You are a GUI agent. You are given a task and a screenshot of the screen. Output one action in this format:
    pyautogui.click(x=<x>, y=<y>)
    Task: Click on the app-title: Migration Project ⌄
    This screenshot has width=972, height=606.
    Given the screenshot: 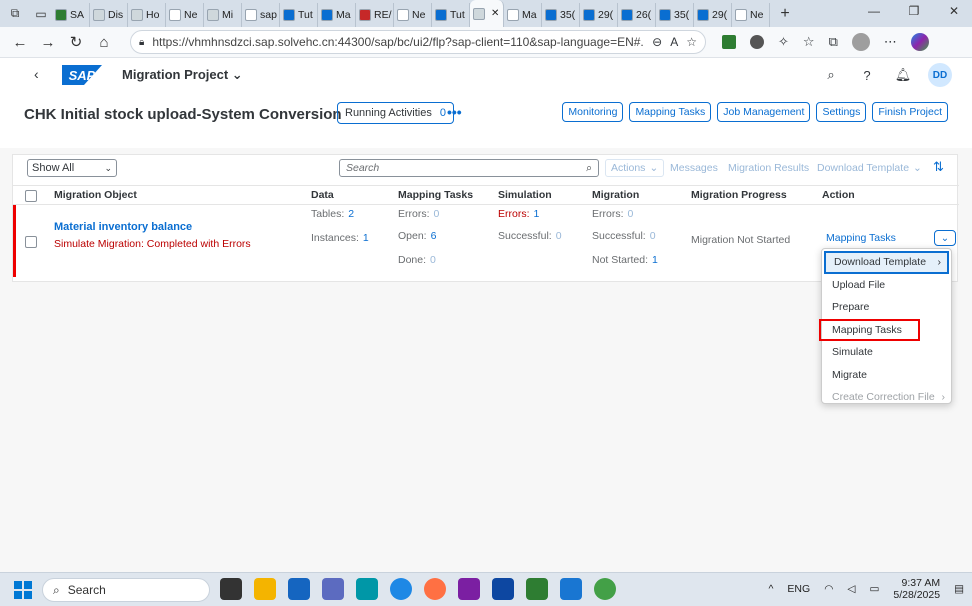 What is the action you would take?
    pyautogui.click(x=182, y=75)
    